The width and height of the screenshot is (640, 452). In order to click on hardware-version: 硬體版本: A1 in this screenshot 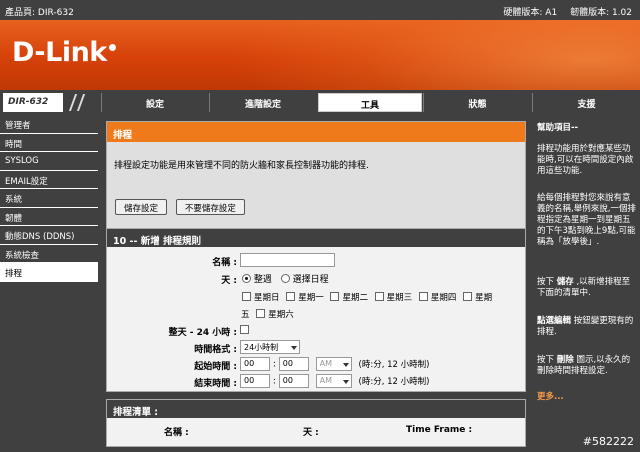, I will do `click(530, 13)`.